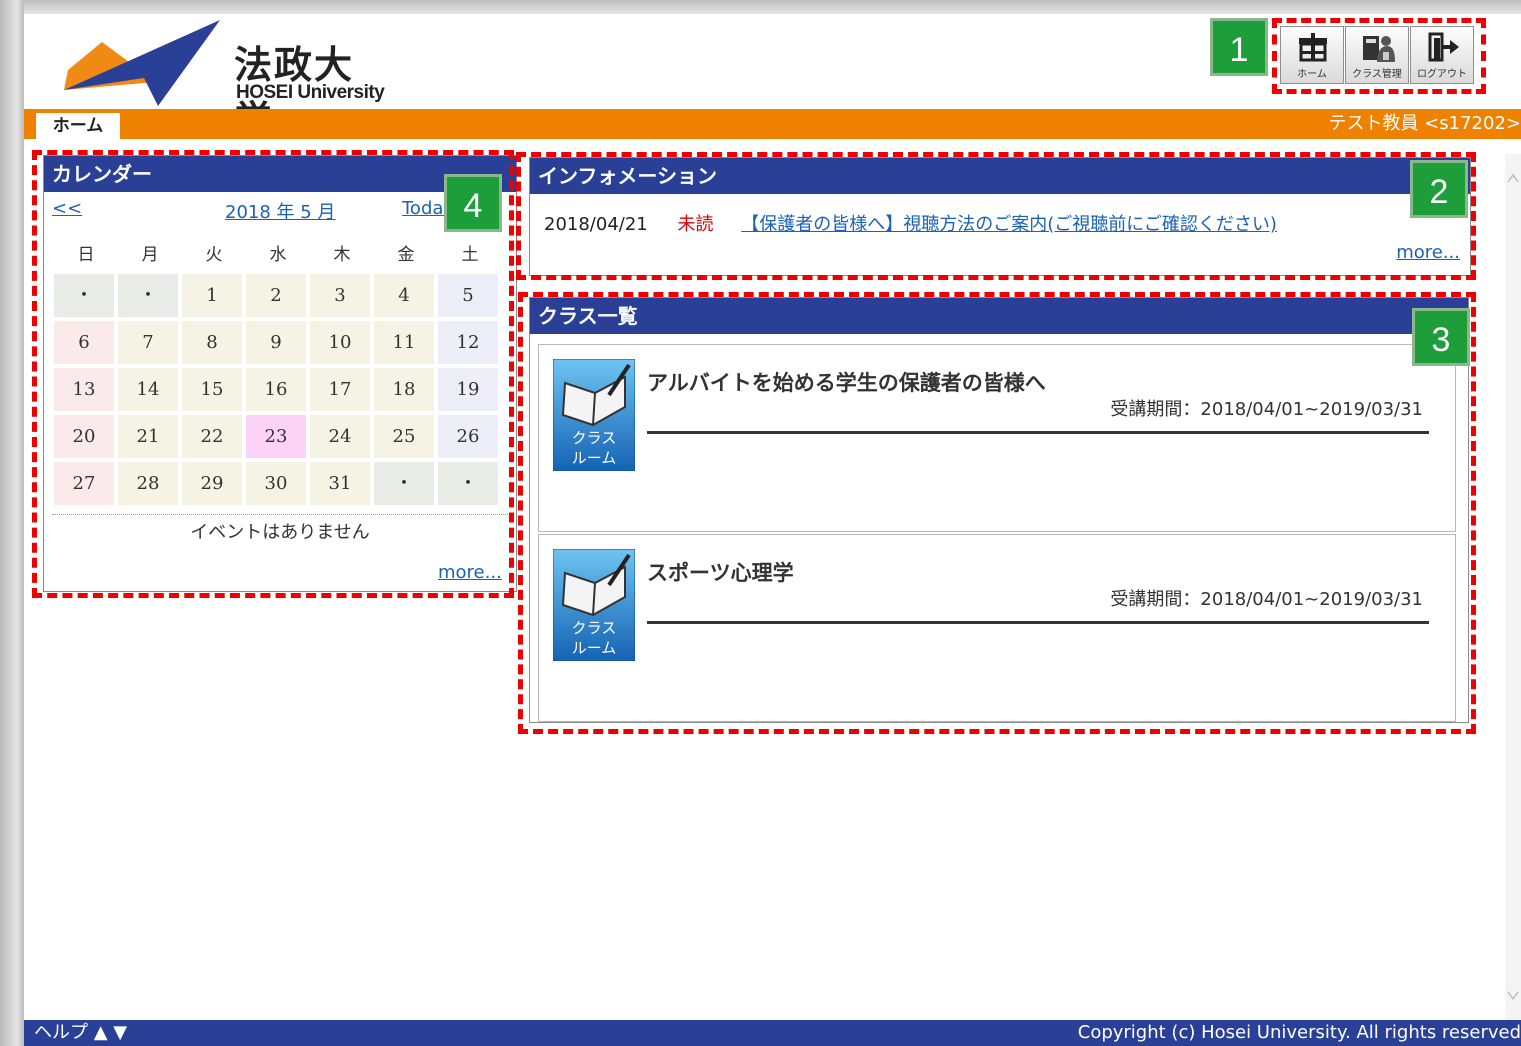 The image size is (1521, 1046). I want to click on window-frame-top, so click(760, 7).